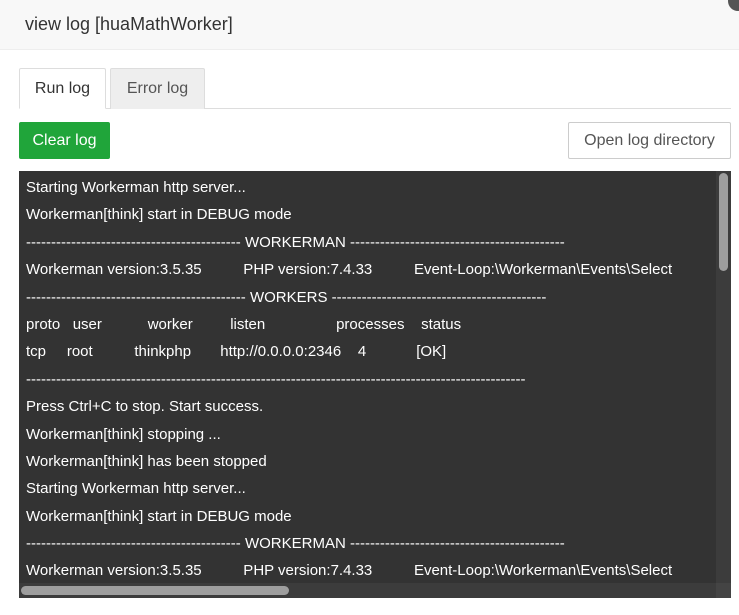 The image size is (739, 615). What do you see at coordinates (723, 377) in the screenshot?
I see `vertical-scrollbar` at bounding box center [723, 377].